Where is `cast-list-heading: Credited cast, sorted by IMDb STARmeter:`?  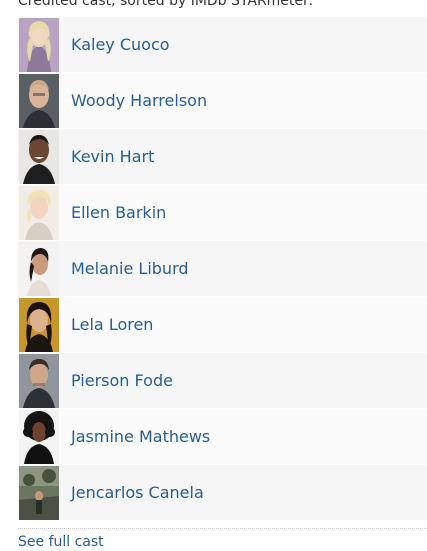 cast-list-heading: Credited cast, sorted by IMDb STARmeter: is located at coordinates (166, 4).